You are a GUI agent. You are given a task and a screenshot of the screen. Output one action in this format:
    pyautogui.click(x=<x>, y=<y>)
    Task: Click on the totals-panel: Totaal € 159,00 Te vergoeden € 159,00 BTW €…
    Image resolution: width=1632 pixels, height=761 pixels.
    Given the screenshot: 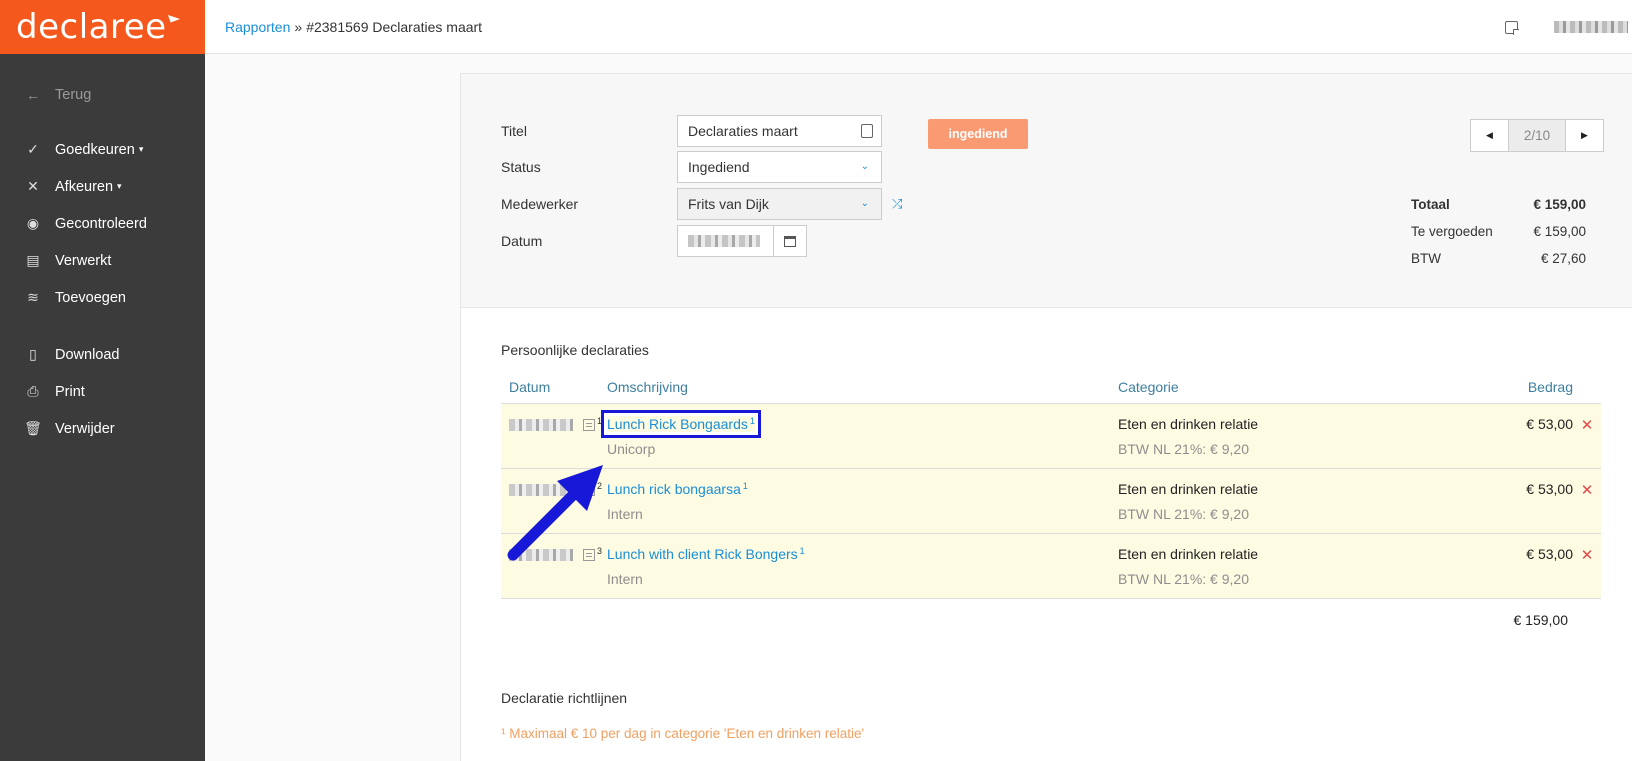 What is the action you would take?
    pyautogui.click(x=1498, y=231)
    